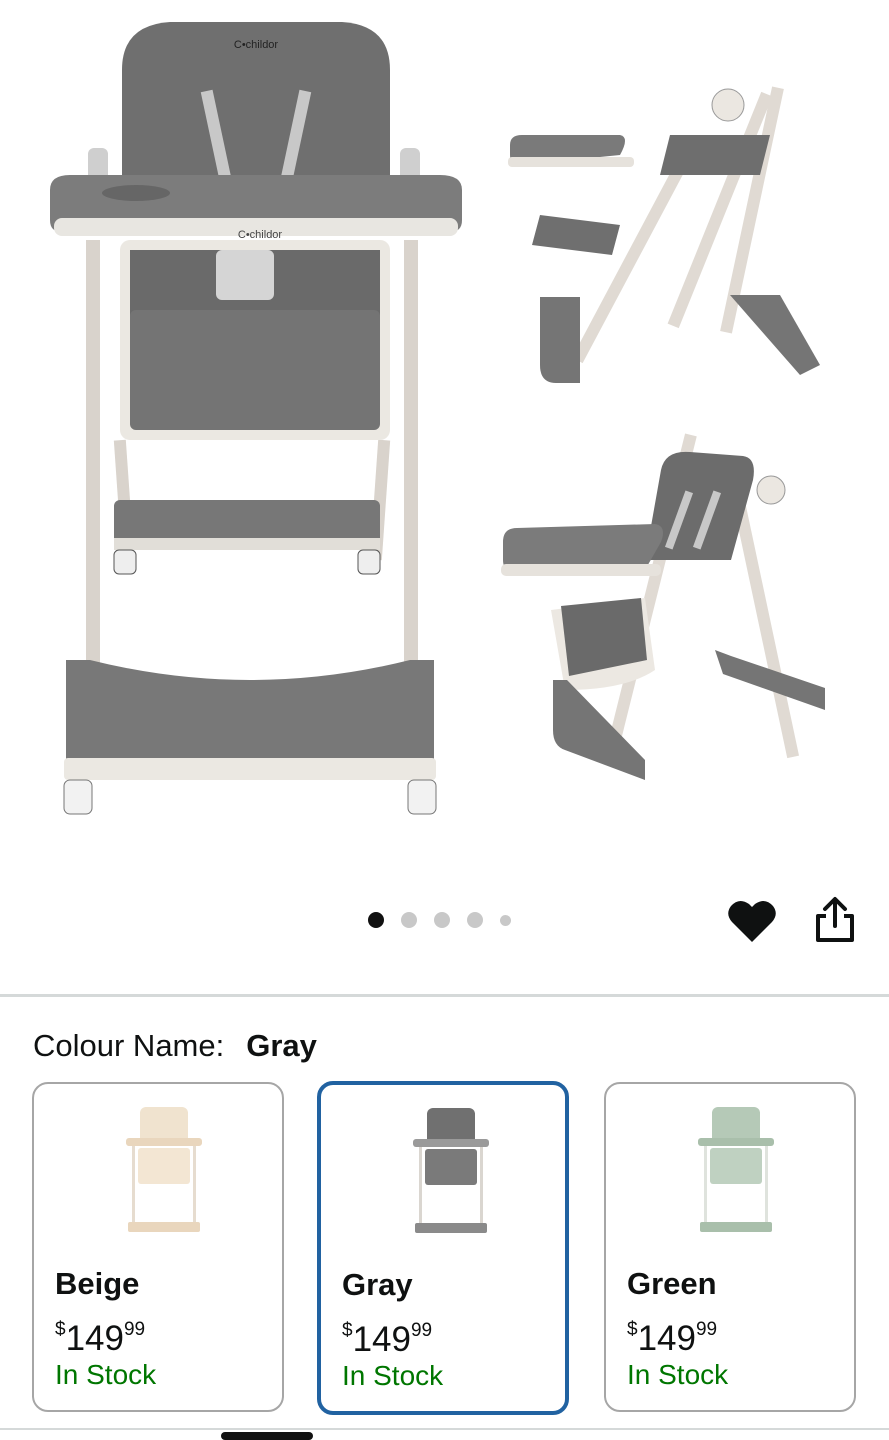 The height and width of the screenshot is (1440, 889). Describe the element at coordinates (444, 1429) in the screenshot. I see `bottom-divider` at that location.